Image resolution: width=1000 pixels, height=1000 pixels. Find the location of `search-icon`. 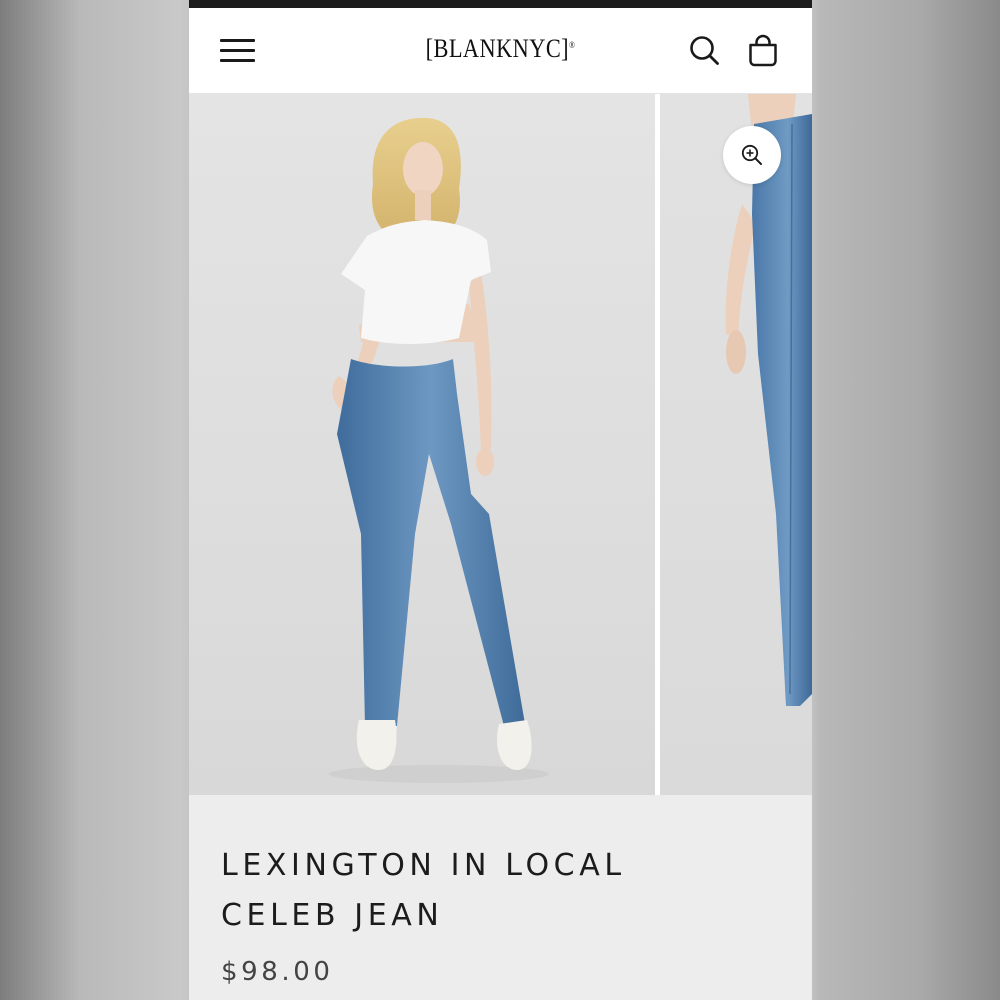

search-icon is located at coordinates (705, 51).